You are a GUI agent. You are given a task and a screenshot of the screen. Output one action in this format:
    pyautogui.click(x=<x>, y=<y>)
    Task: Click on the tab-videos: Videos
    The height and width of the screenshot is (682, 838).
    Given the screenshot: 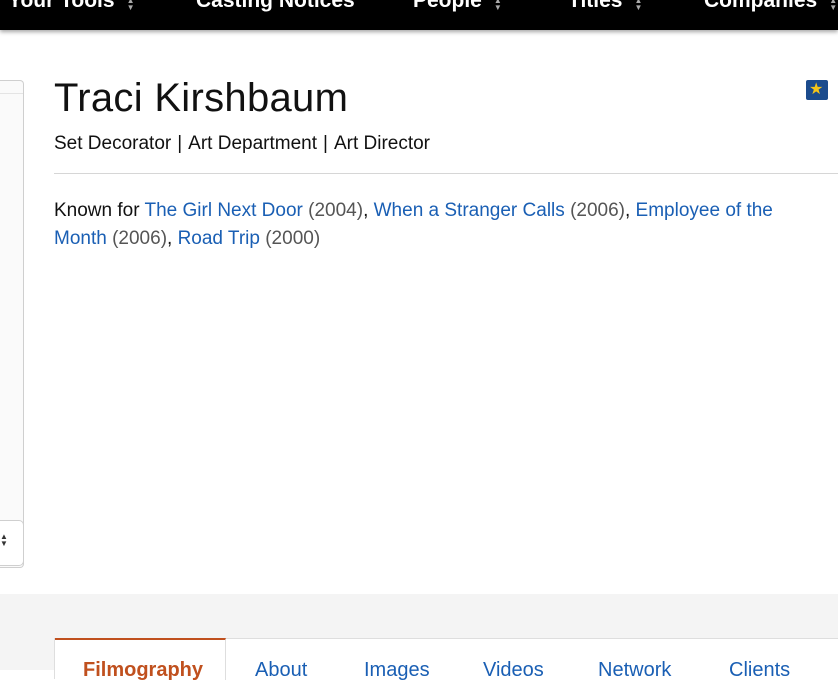 What is the action you would take?
    pyautogui.click(x=513, y=670)
    